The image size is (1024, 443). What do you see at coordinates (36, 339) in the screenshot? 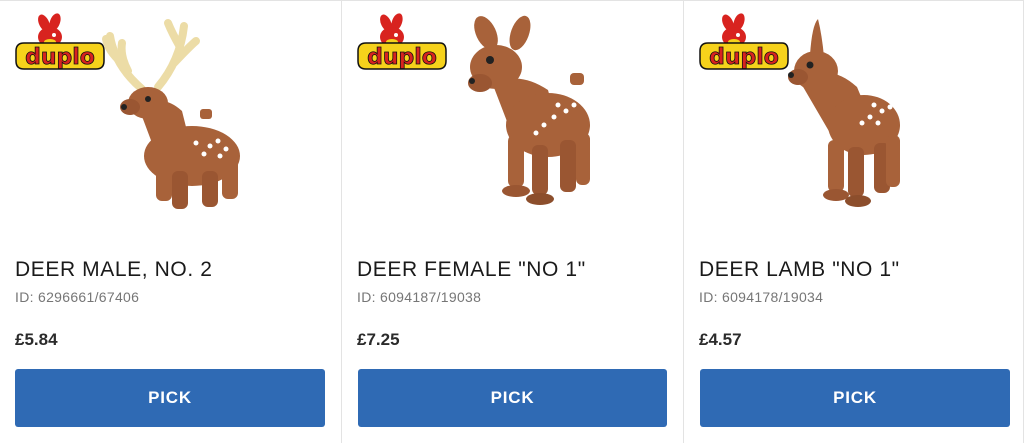
I see `product-price: £5.84` at bounding box center [36, 339].